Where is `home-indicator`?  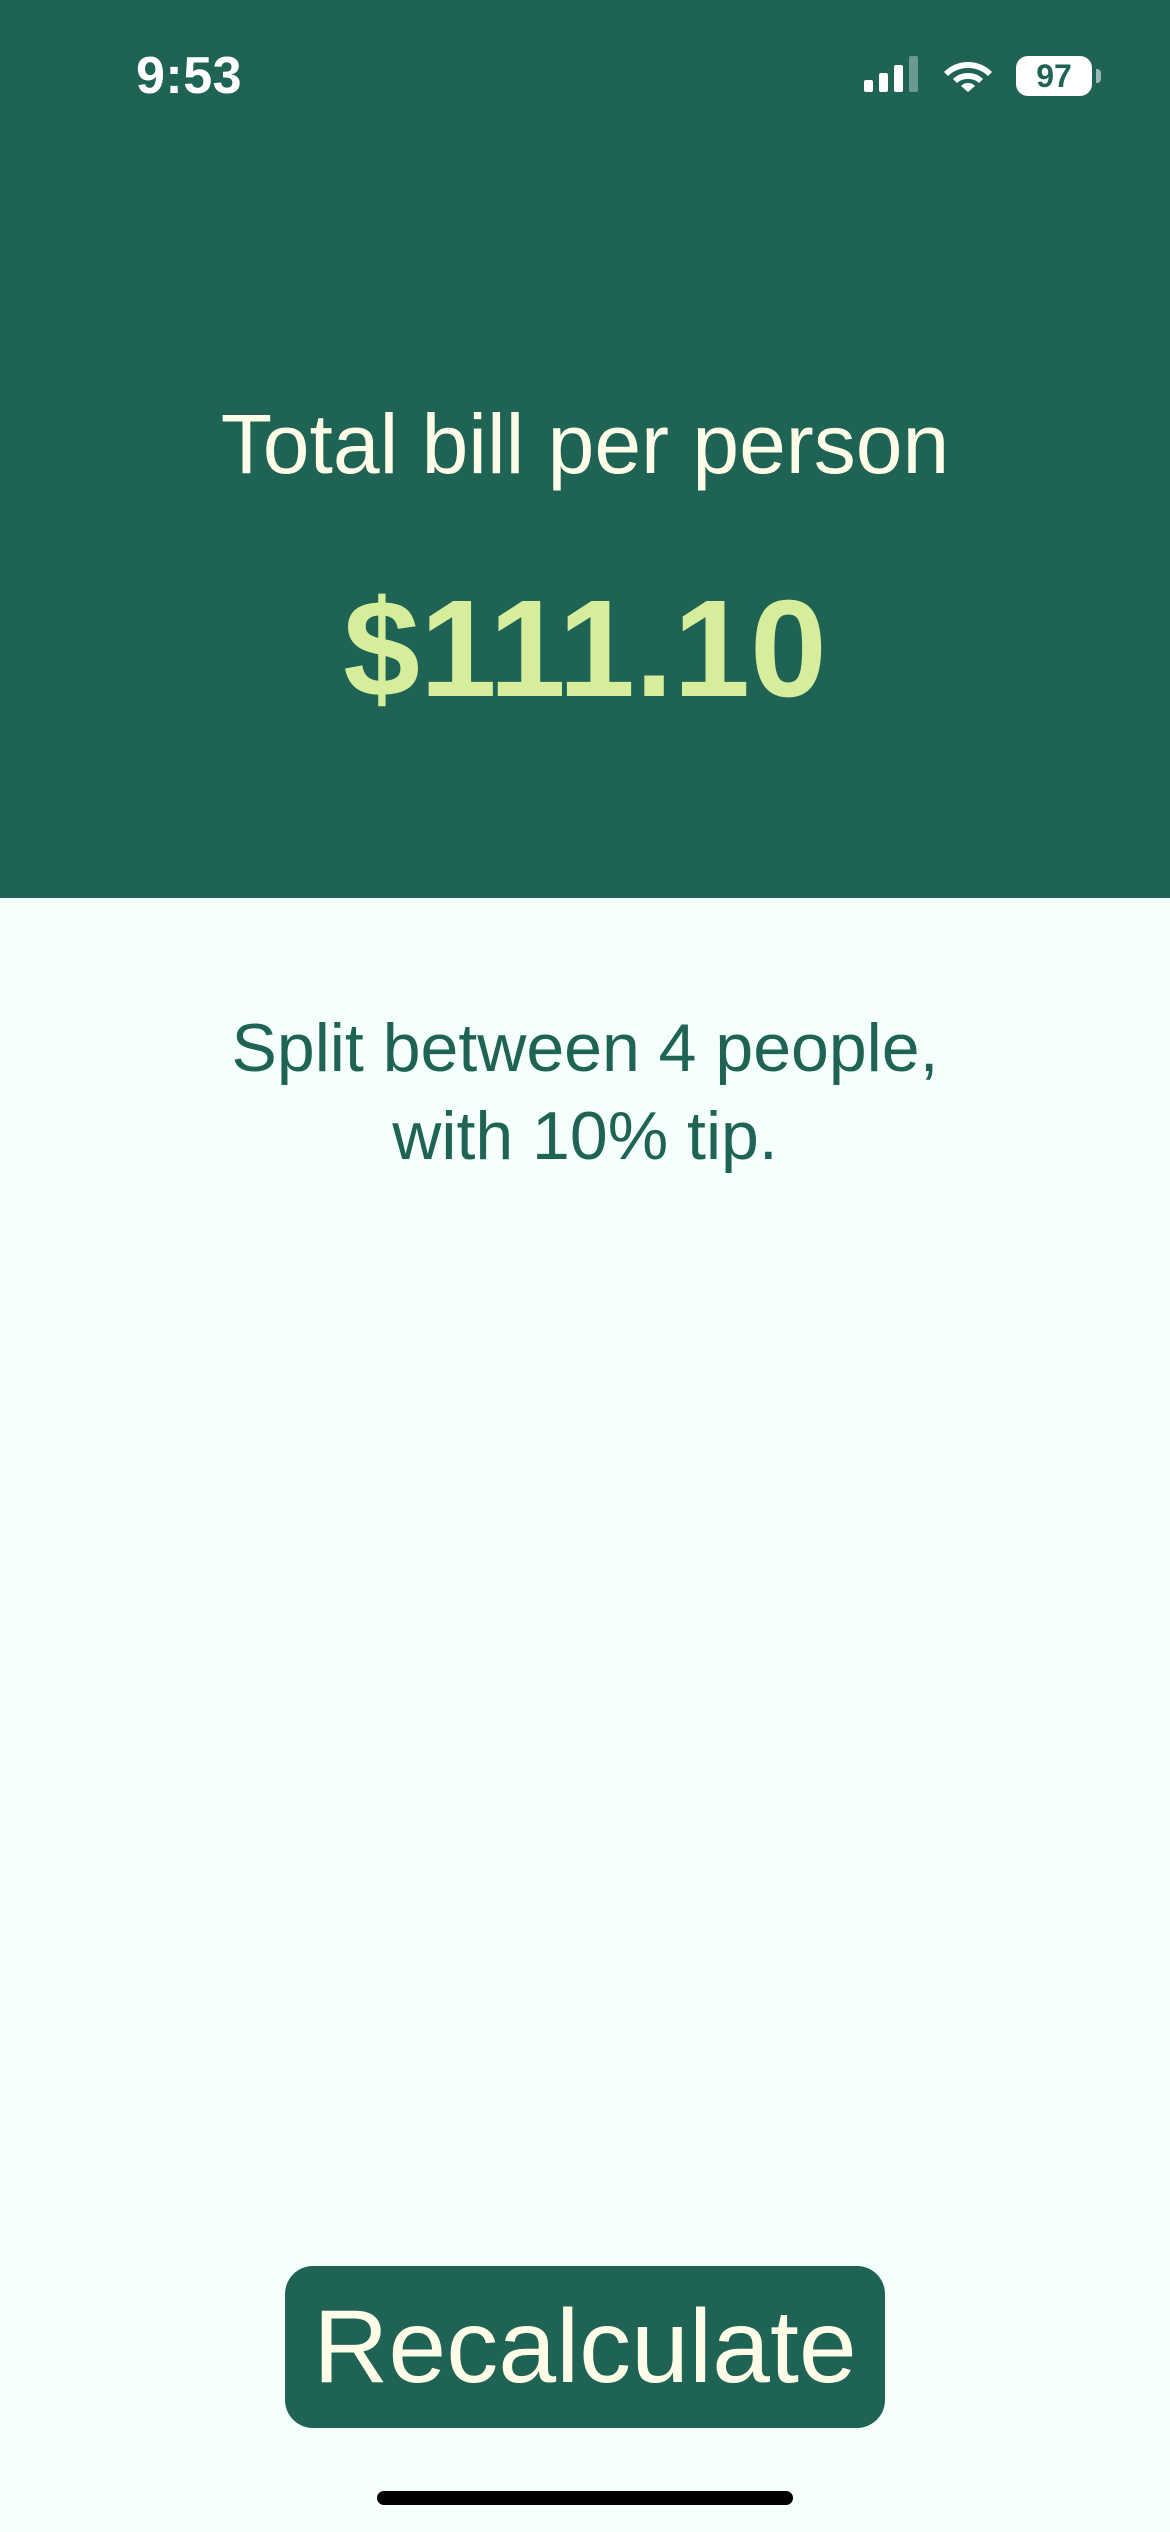
home-indicator is located at coordinates (585, 2498).